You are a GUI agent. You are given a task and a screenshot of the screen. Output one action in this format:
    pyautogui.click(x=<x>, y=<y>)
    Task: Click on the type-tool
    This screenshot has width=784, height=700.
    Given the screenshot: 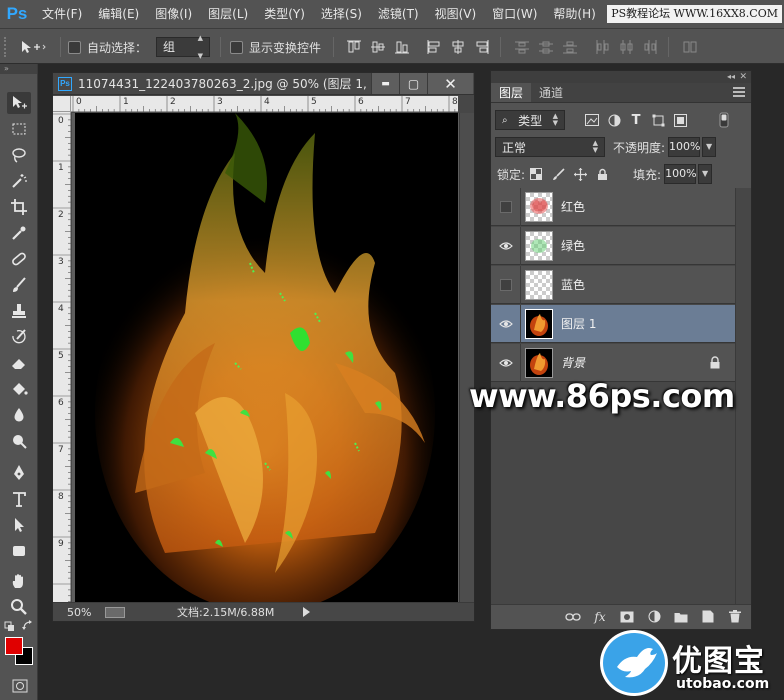 What is the action you would take?
    pyautogui.click(x=19, y=499)
    